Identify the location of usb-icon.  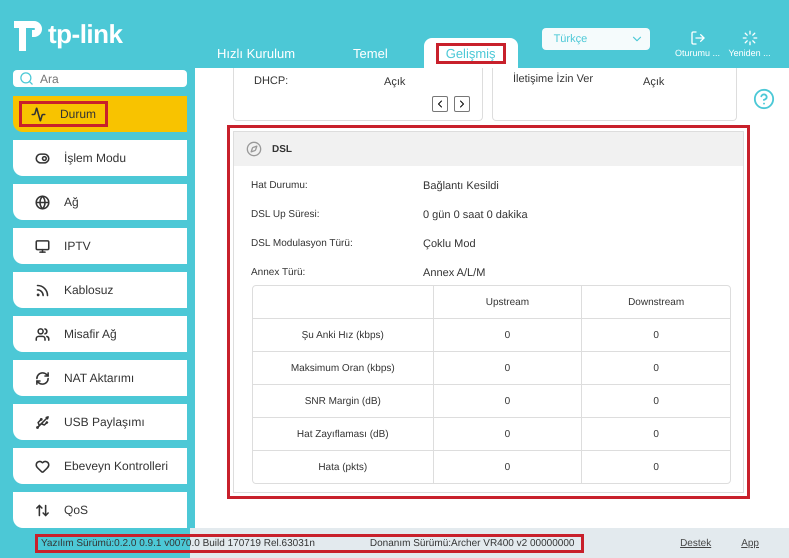
(42, 422).